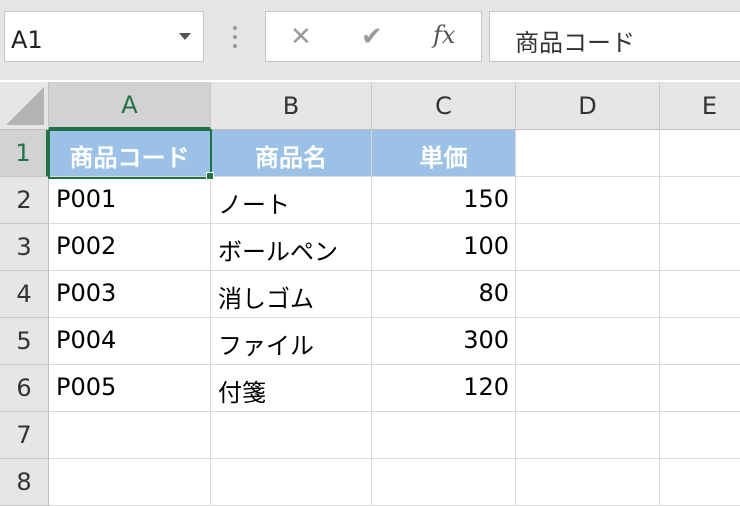  What do you see at coordinates (242, 393) in the screenshot?
I see `cell-value: 付箋` at bounding box center [242, 393].